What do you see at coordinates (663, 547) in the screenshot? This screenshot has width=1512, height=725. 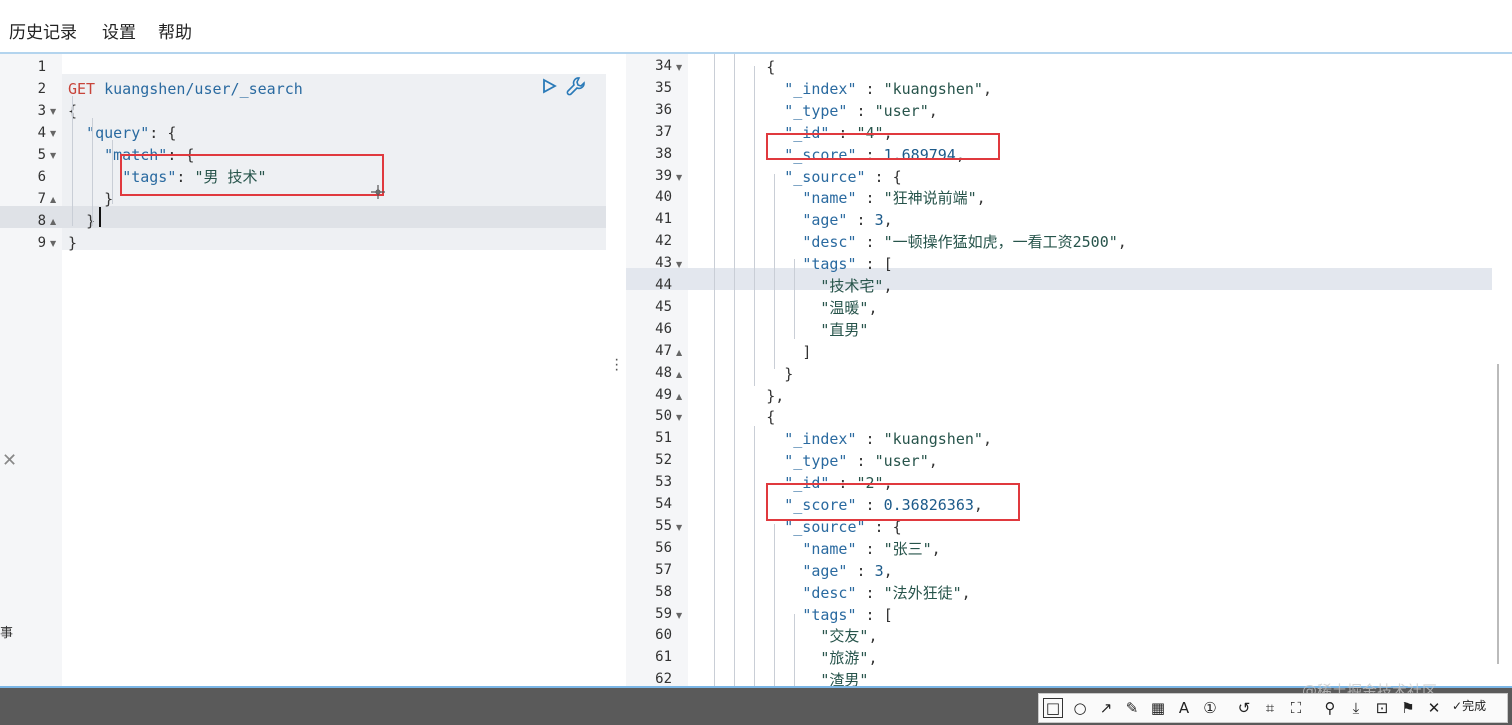 I see `line-number: 56` at bounding box center [663, 547].